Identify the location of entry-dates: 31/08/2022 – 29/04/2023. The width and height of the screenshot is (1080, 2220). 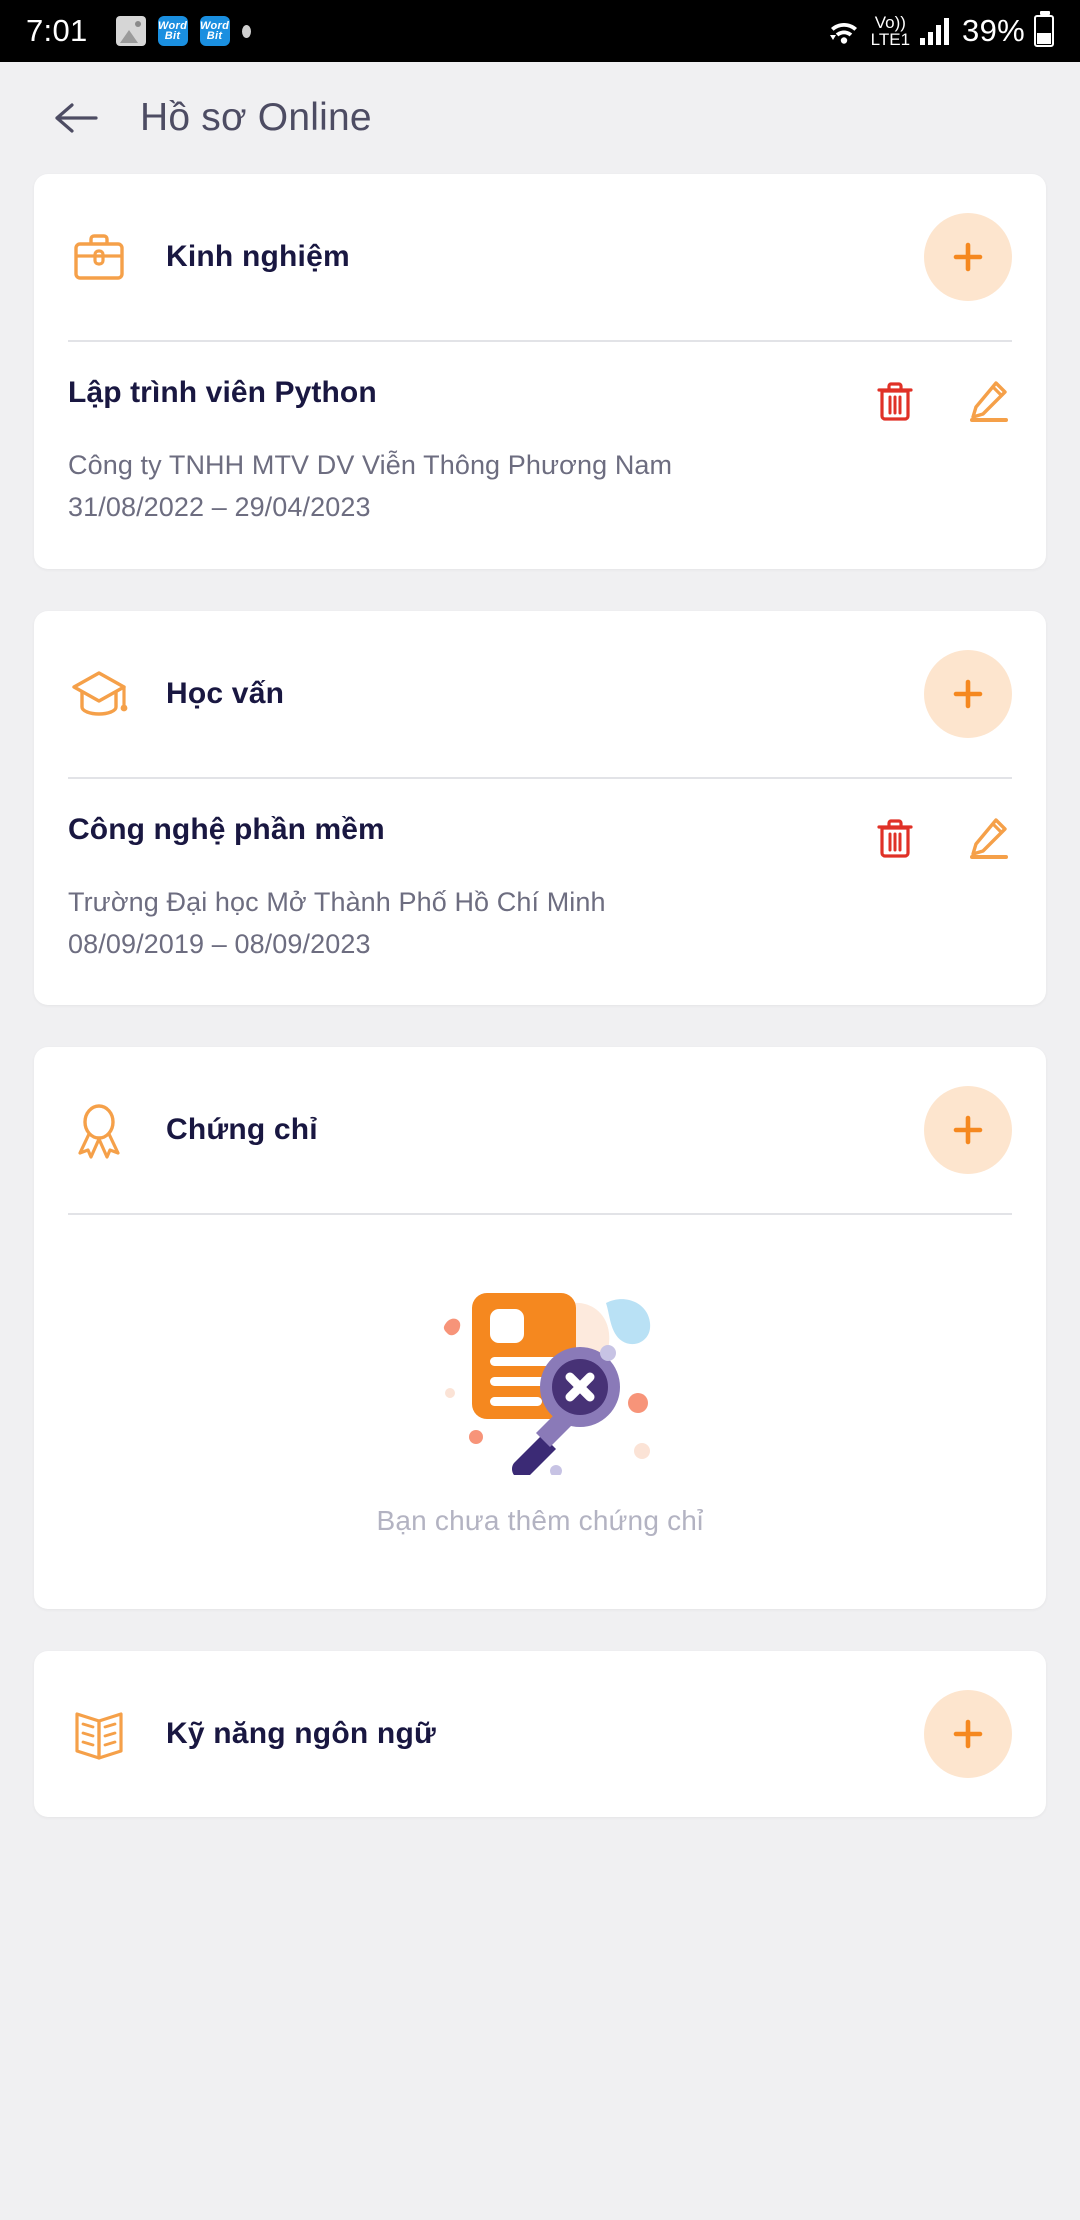
(219, 507).